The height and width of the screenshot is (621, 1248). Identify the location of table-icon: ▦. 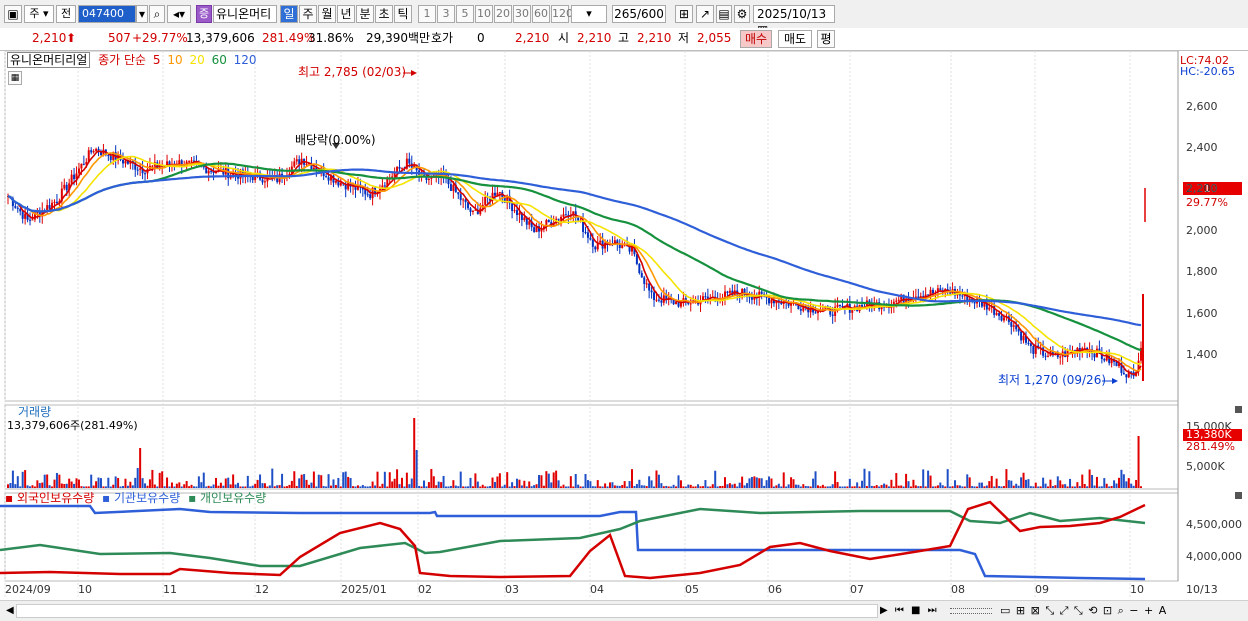
(15, 78).